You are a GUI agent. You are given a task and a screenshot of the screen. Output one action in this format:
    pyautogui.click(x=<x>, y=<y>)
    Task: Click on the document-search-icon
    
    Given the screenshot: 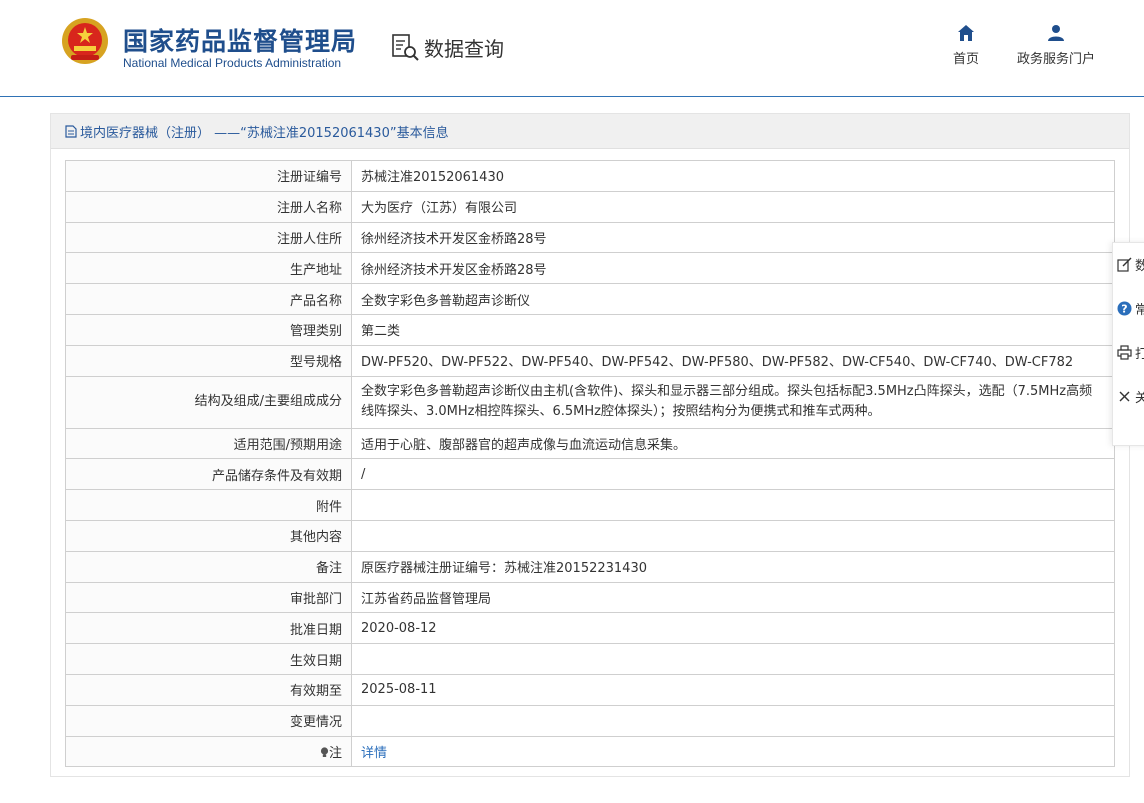 What is the action you would take?
    pyautogui.click(x=405, y=47)
    